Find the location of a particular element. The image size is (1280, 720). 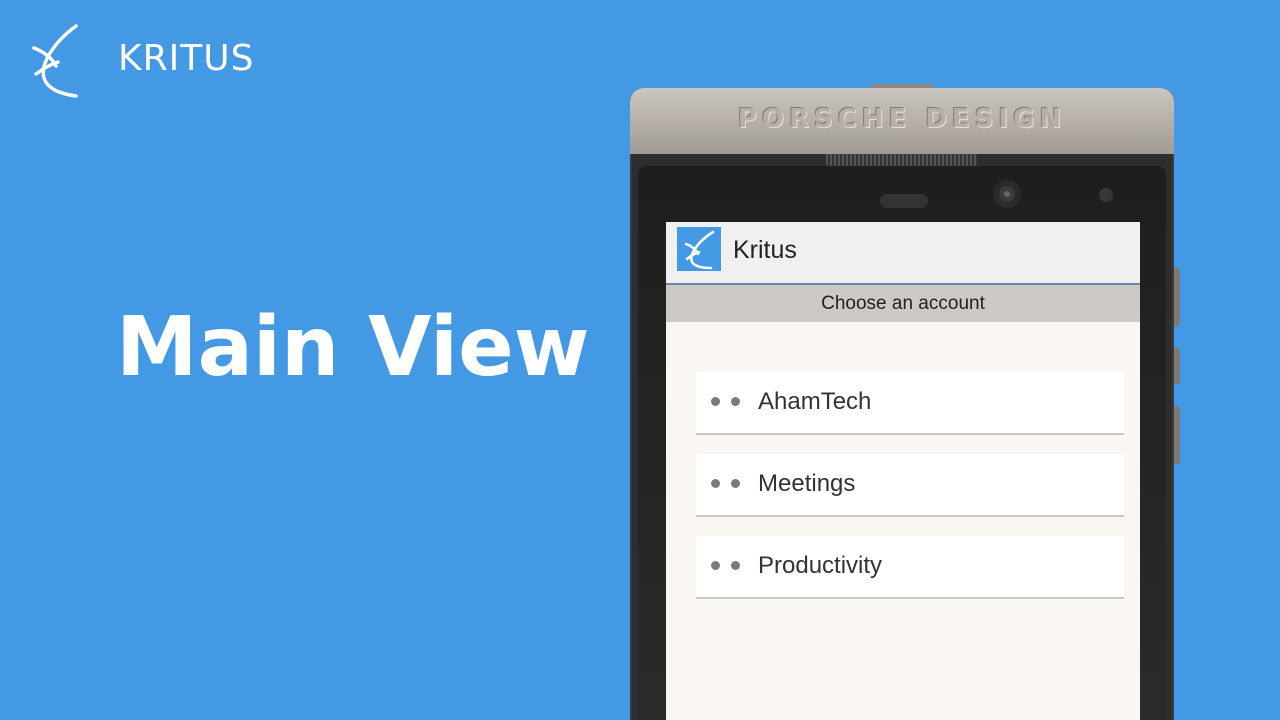

brand: KRITUS is located at coordinates (150, 62).